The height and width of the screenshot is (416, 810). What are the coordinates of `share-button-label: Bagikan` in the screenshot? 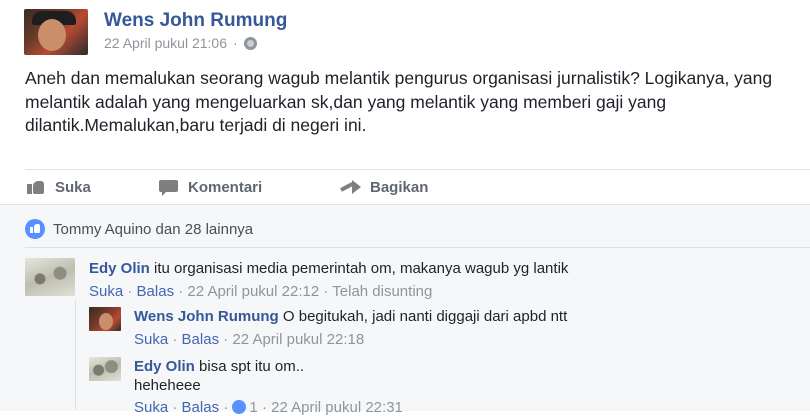 It's located at (399, 187).